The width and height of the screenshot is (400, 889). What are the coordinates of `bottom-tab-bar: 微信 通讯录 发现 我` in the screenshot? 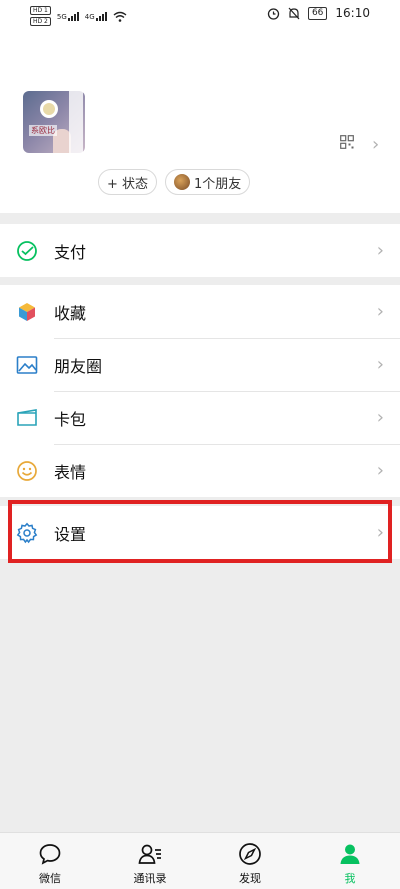 It's located at (200, 860).